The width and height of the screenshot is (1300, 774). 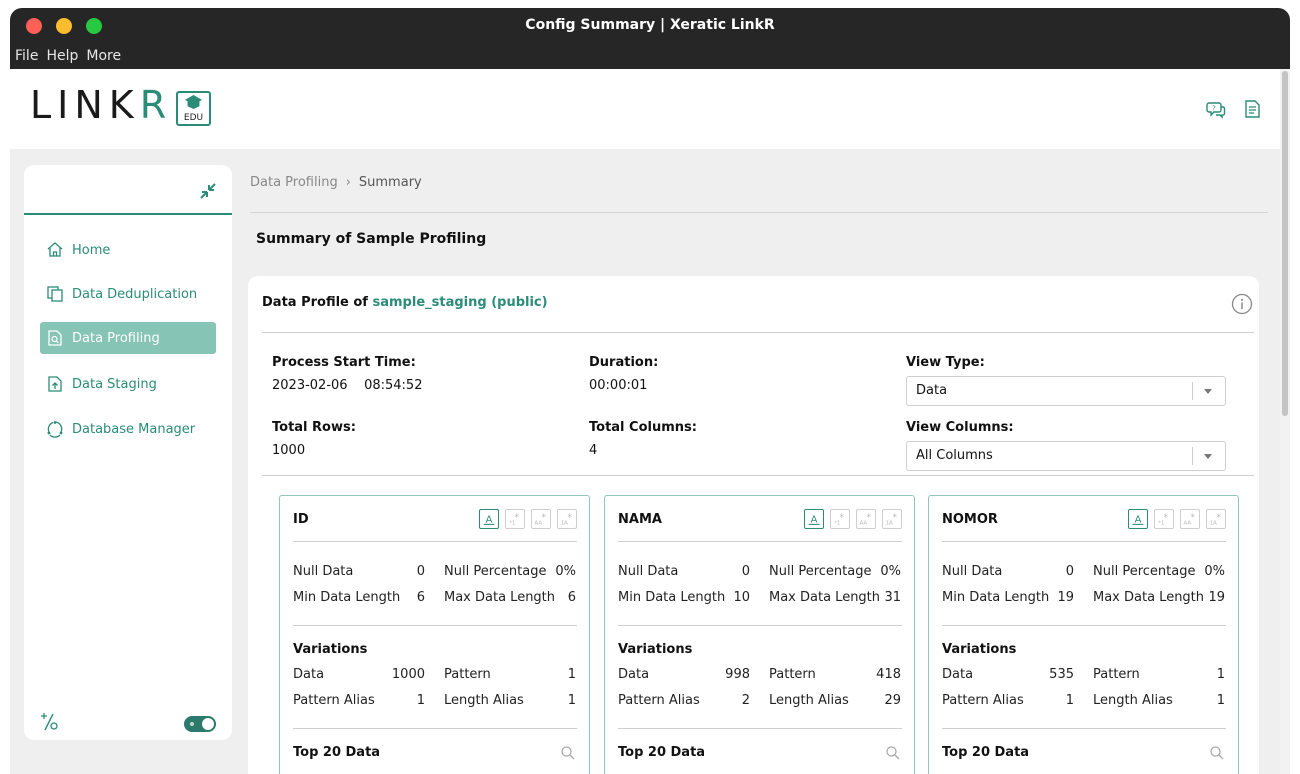 I want to click on variation-data-value: 998, so click(x=737, y=674).